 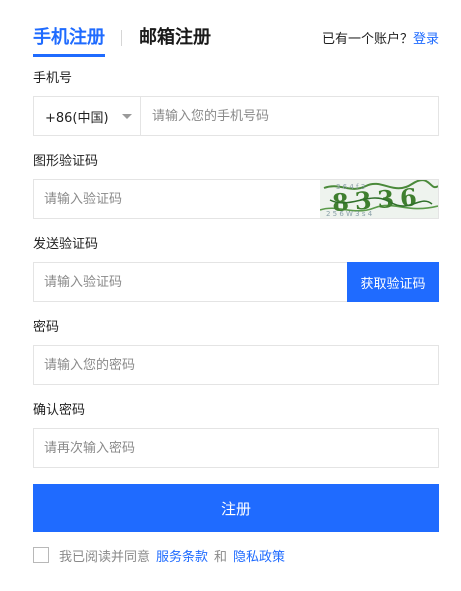 I want to click on phone-field-group: +86(中国), so click(x=237, y=116).